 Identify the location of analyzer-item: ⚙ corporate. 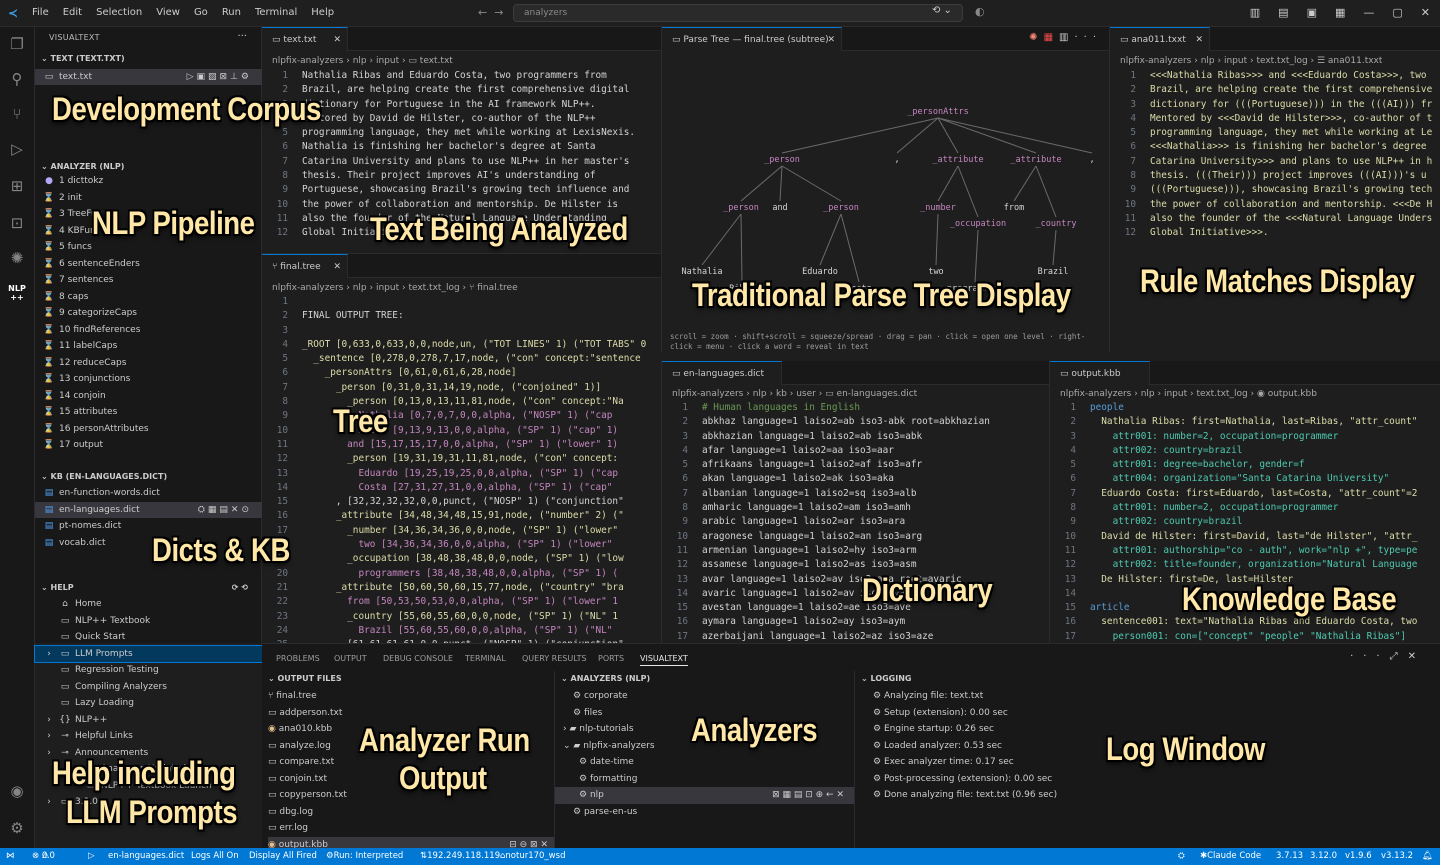
(704, 696).